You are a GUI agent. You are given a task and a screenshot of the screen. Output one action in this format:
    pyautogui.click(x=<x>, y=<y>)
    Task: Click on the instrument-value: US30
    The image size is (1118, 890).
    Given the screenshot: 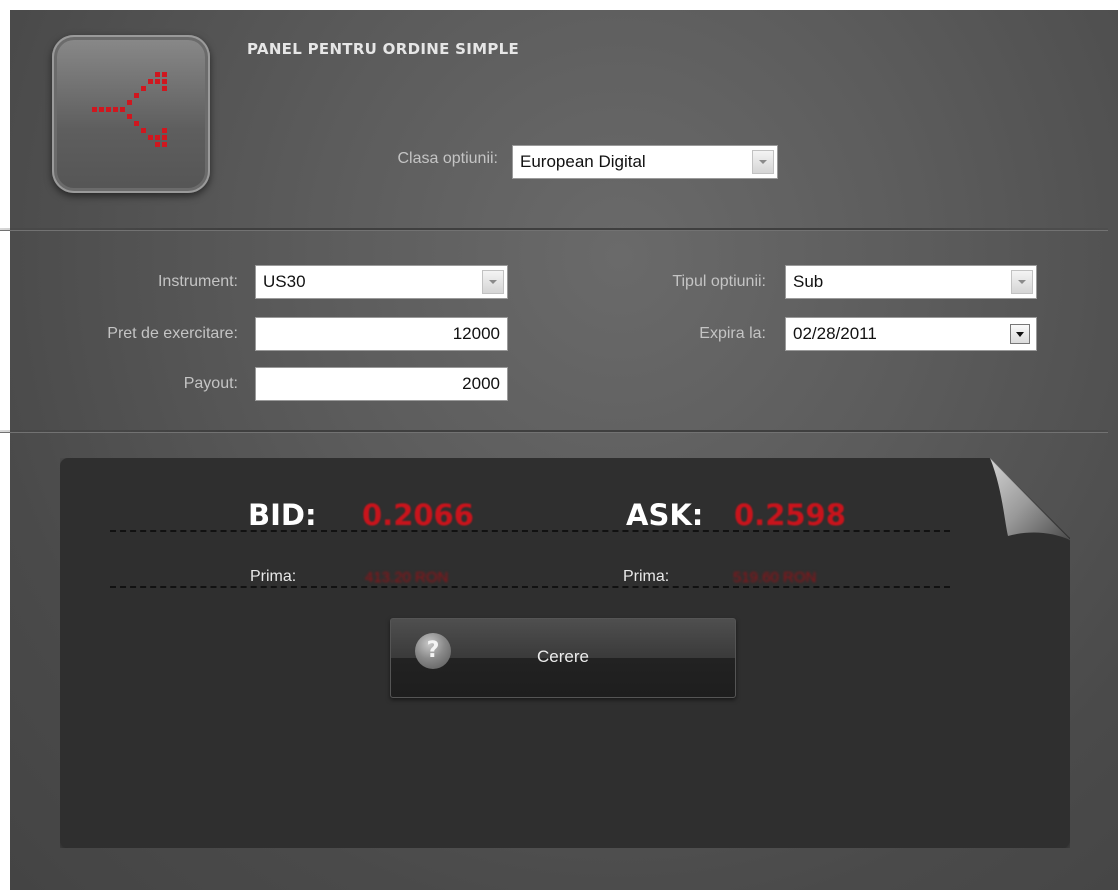 What is the action you would take?
    pyautogui.click(x=284, y=281)
    